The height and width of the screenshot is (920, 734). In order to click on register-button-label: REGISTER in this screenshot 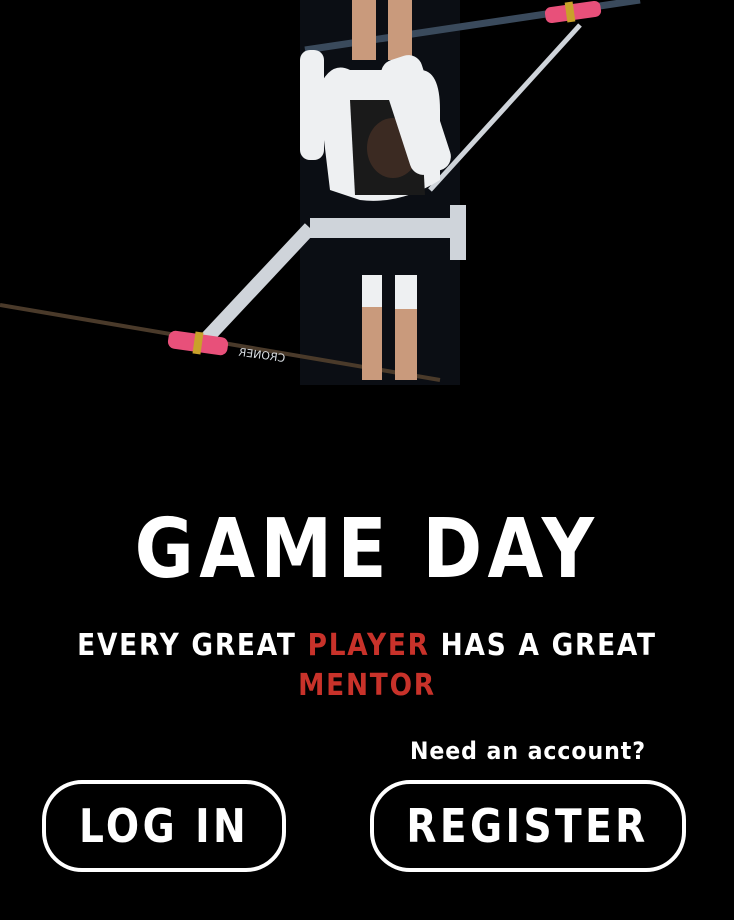, I will do `click(528, 826)`.